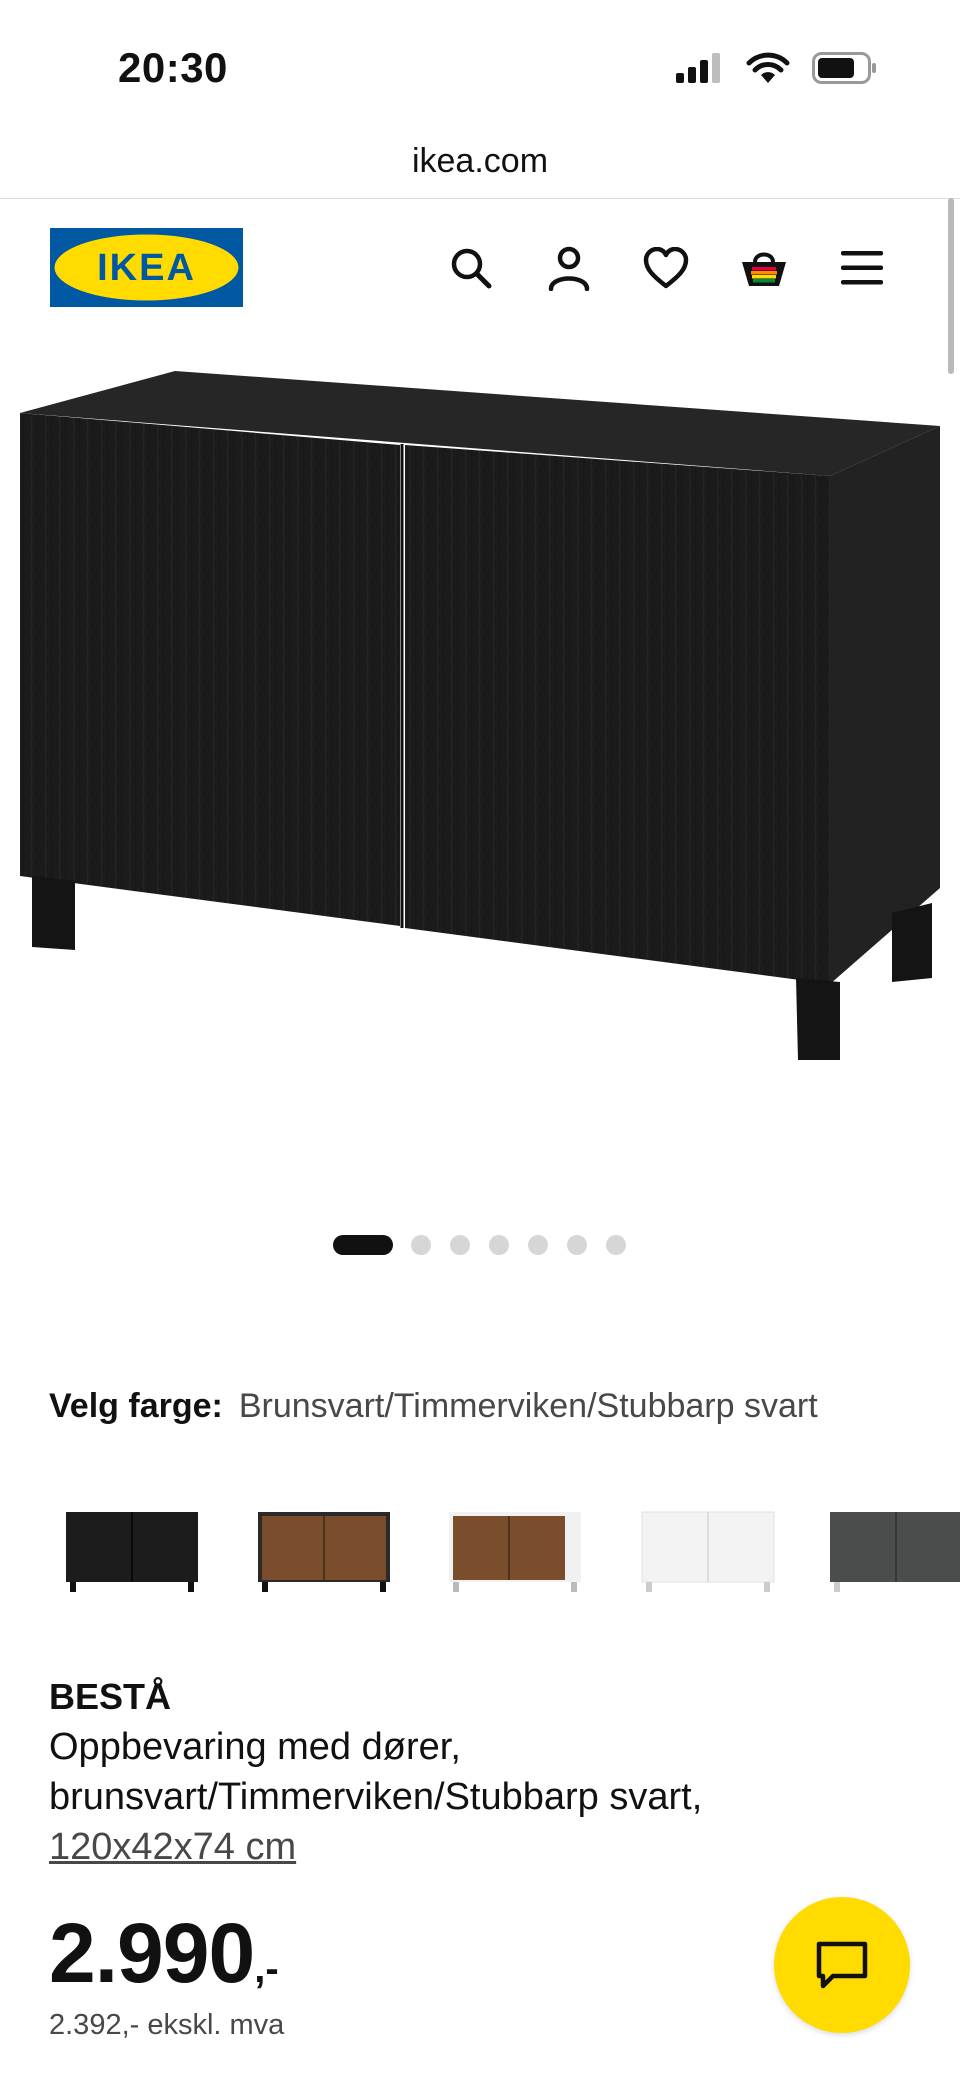  I want to click on battery-icon, so click(844, 68).